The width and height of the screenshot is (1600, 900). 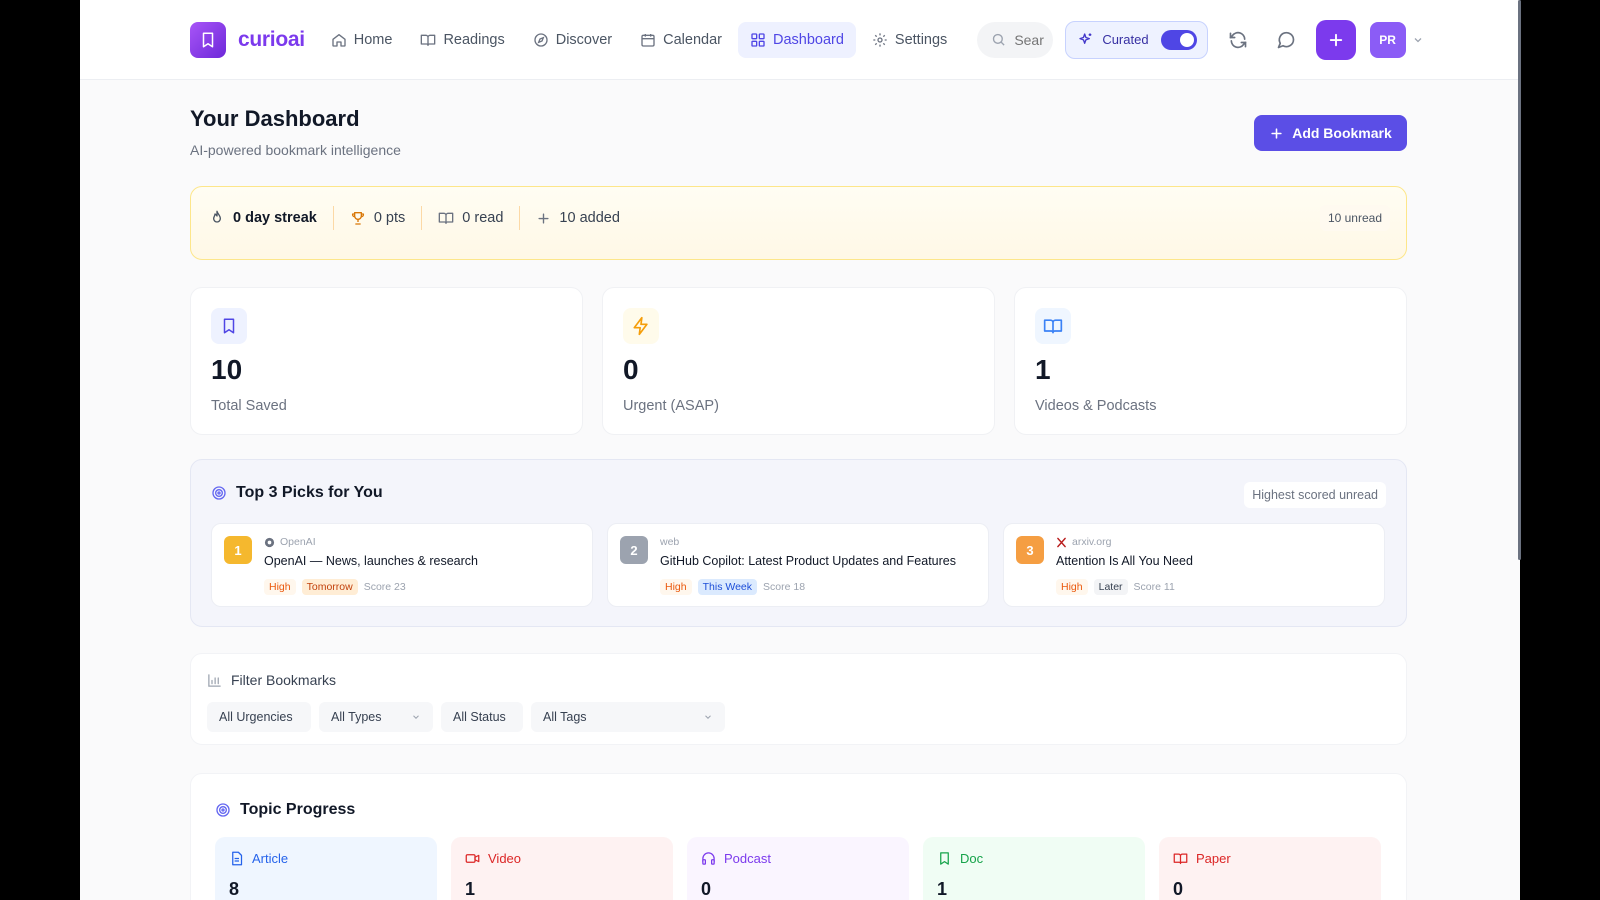 What do you see at coordinates (1330, 133) in the screenshot?
I see `add-bookmark-button: Add Bookmark` at bounding box center [1330, 133].